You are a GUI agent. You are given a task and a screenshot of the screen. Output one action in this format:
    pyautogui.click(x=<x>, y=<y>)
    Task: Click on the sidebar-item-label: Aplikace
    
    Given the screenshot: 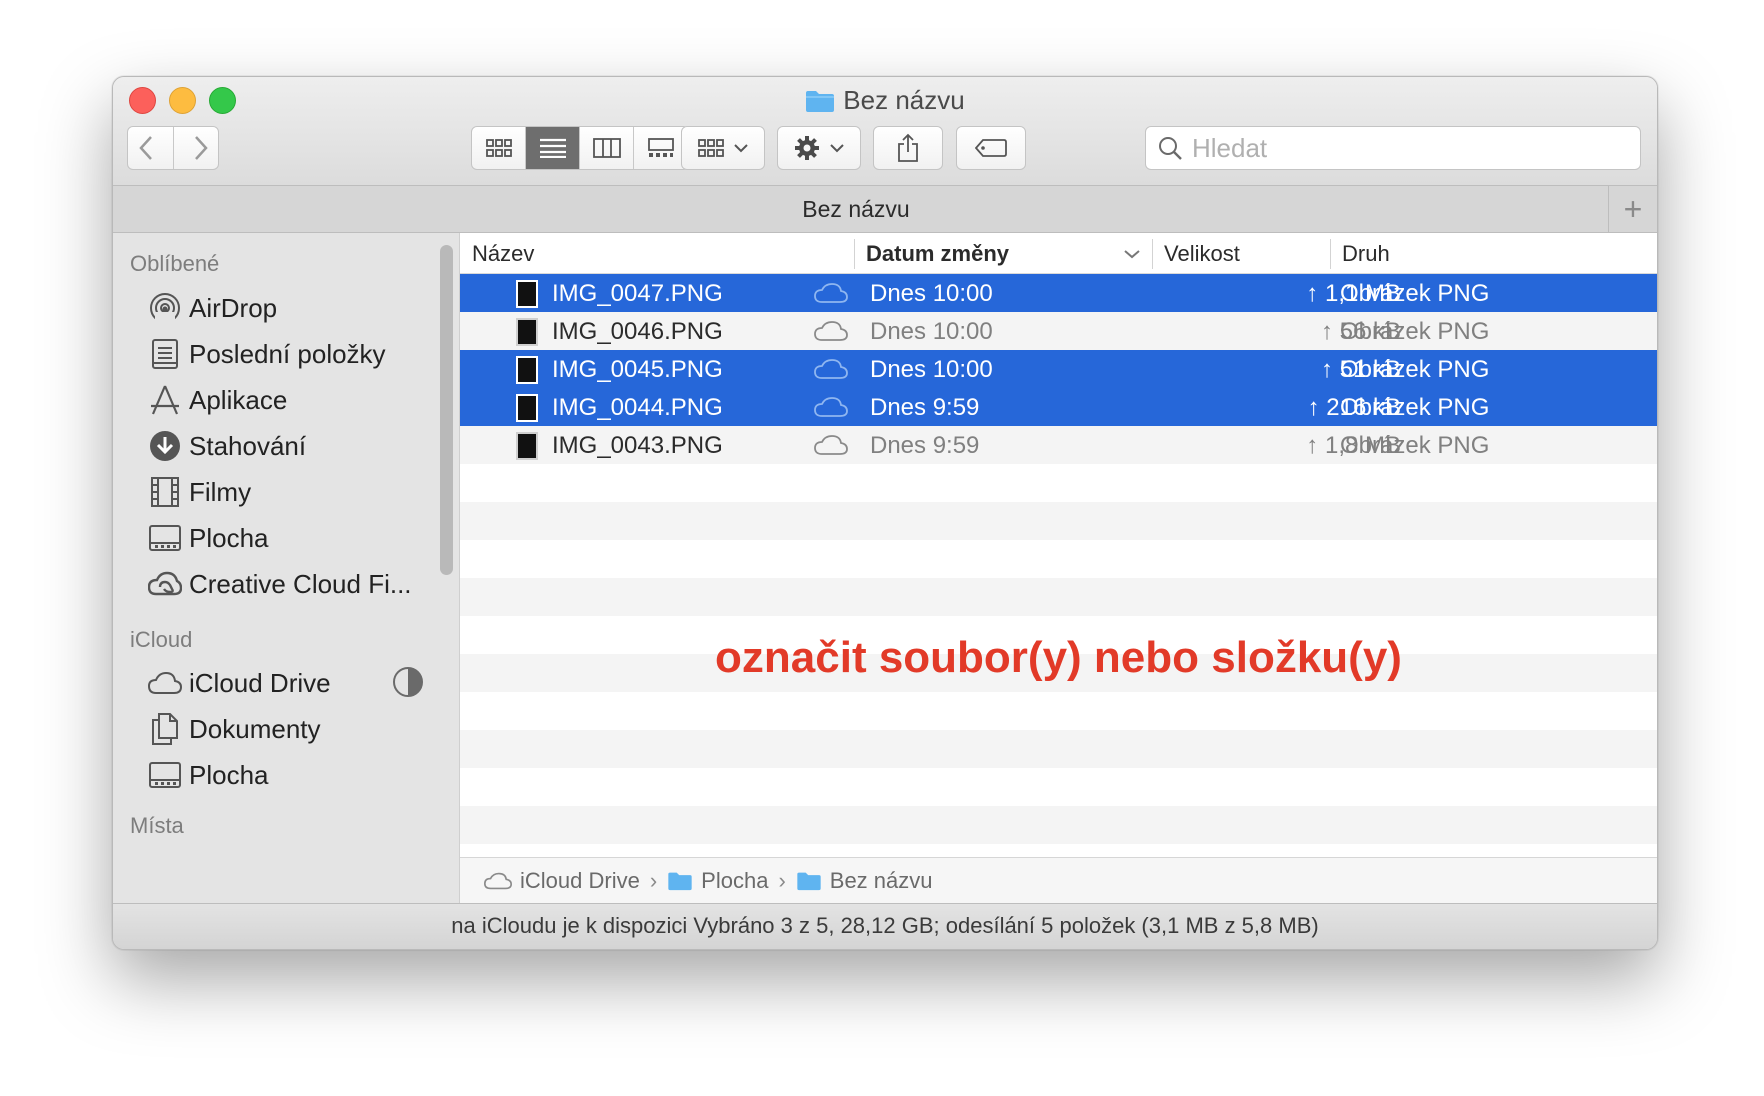 What is the action you would take?
    pyautogui.click(x=238, y=399)
    